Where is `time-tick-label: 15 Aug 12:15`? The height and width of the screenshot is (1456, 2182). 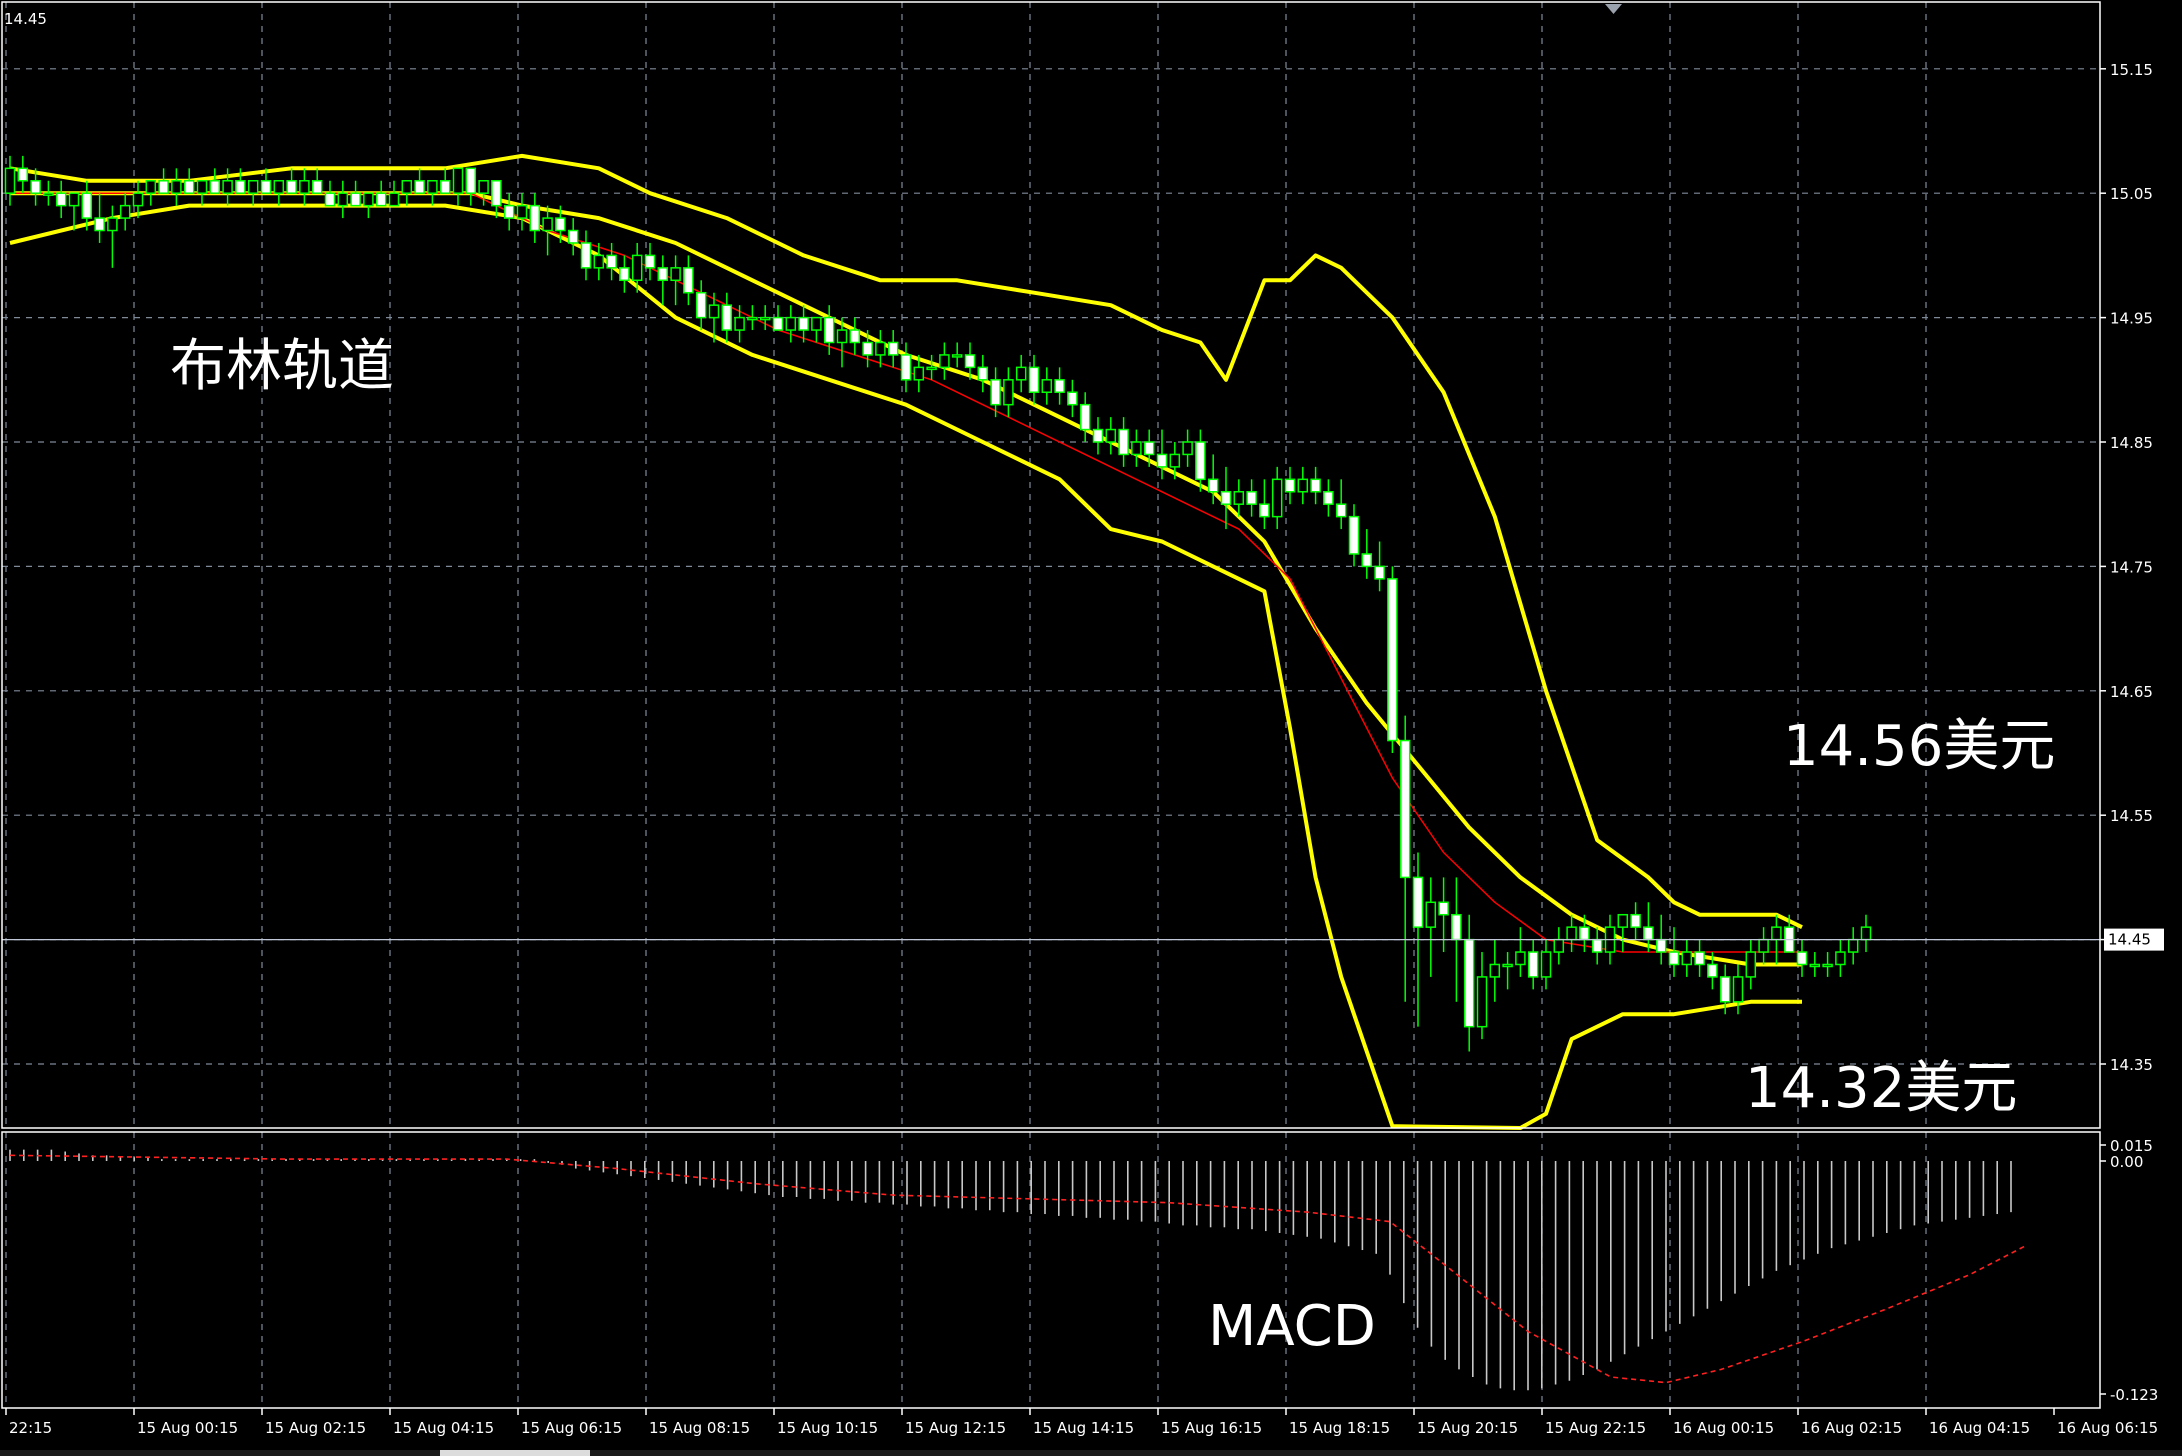 time-tick-label: 15 Aug 12:15 is located at coordinates (955, 1428).